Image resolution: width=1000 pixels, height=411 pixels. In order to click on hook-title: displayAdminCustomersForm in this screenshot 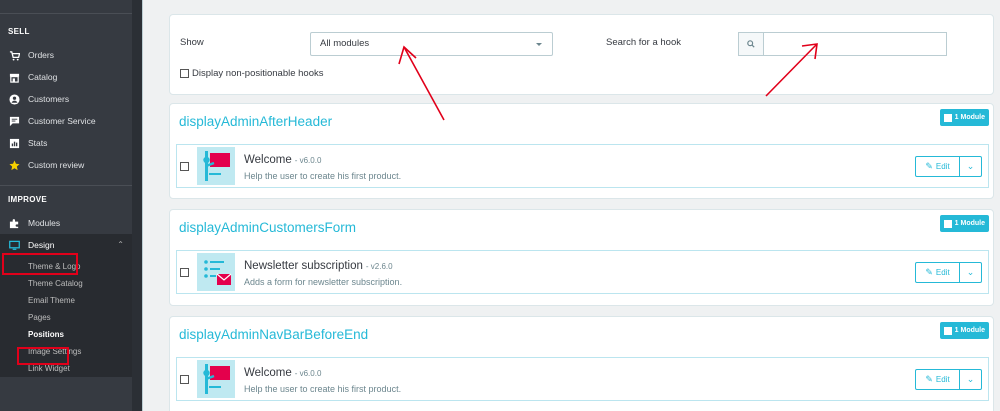, I will do `click(268, 227)`.